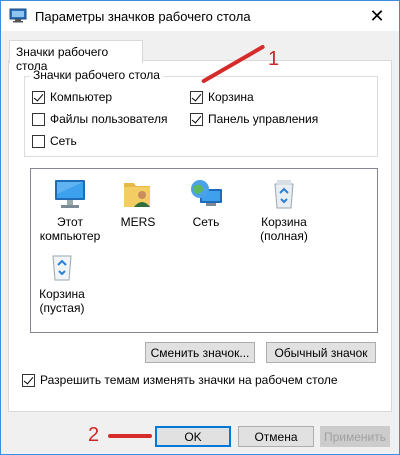 This screenshot has width=400, height=455. What do you see at coordinates (284, 210) in the screenshot?
I see `icon-item-recycle-bin-full: Корзина (полная)` at bounding box center [284, 210].